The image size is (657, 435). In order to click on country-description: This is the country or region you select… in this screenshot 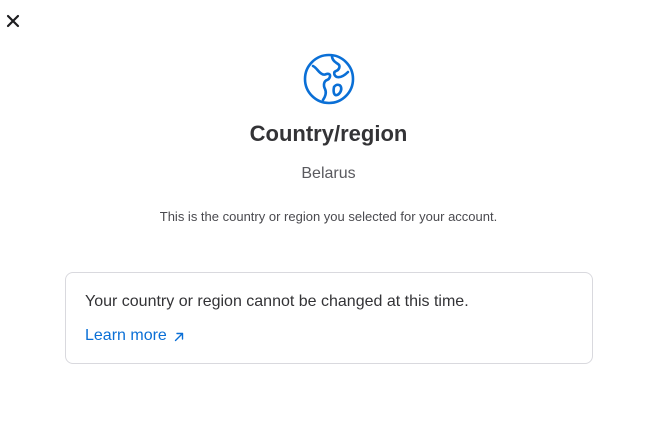, I will do `click(328, 216)`.